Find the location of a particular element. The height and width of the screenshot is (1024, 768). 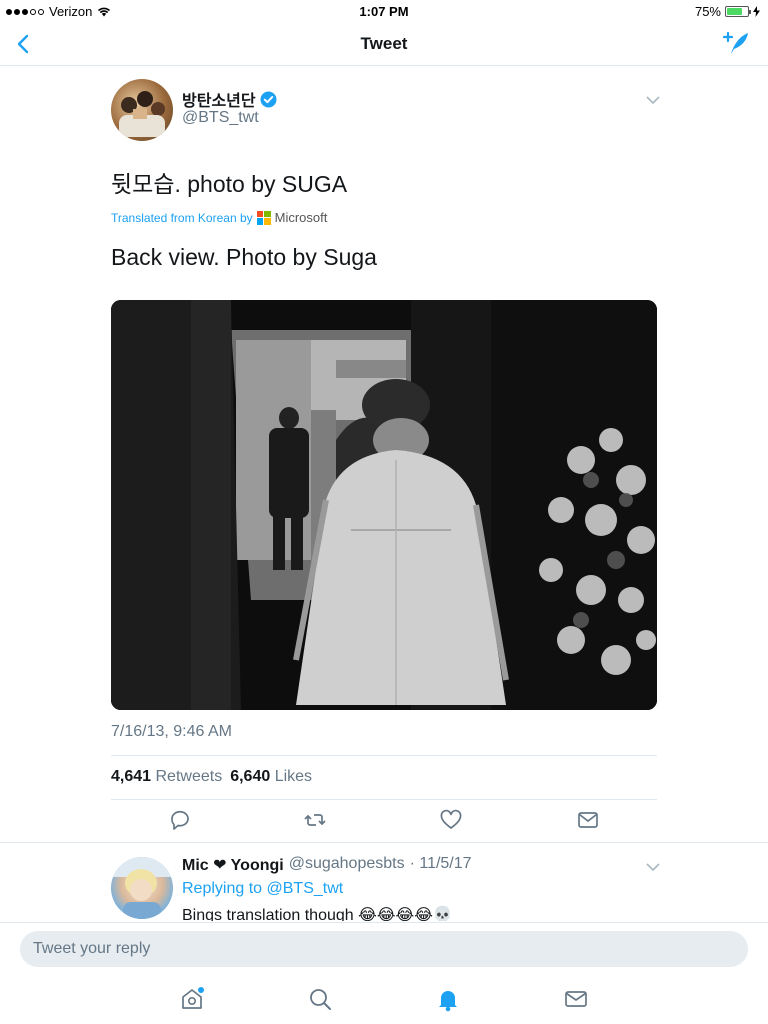

microsoft-logo-icon is located at coordinates (263, 217).